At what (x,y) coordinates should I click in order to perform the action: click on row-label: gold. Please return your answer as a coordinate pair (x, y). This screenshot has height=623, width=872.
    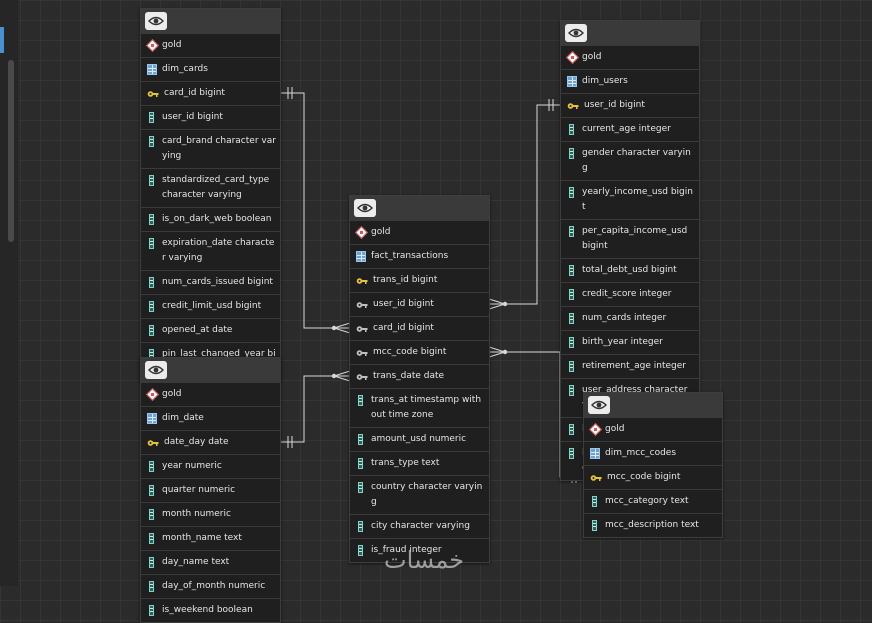
    Looking at the image, I should click on (592, 57).